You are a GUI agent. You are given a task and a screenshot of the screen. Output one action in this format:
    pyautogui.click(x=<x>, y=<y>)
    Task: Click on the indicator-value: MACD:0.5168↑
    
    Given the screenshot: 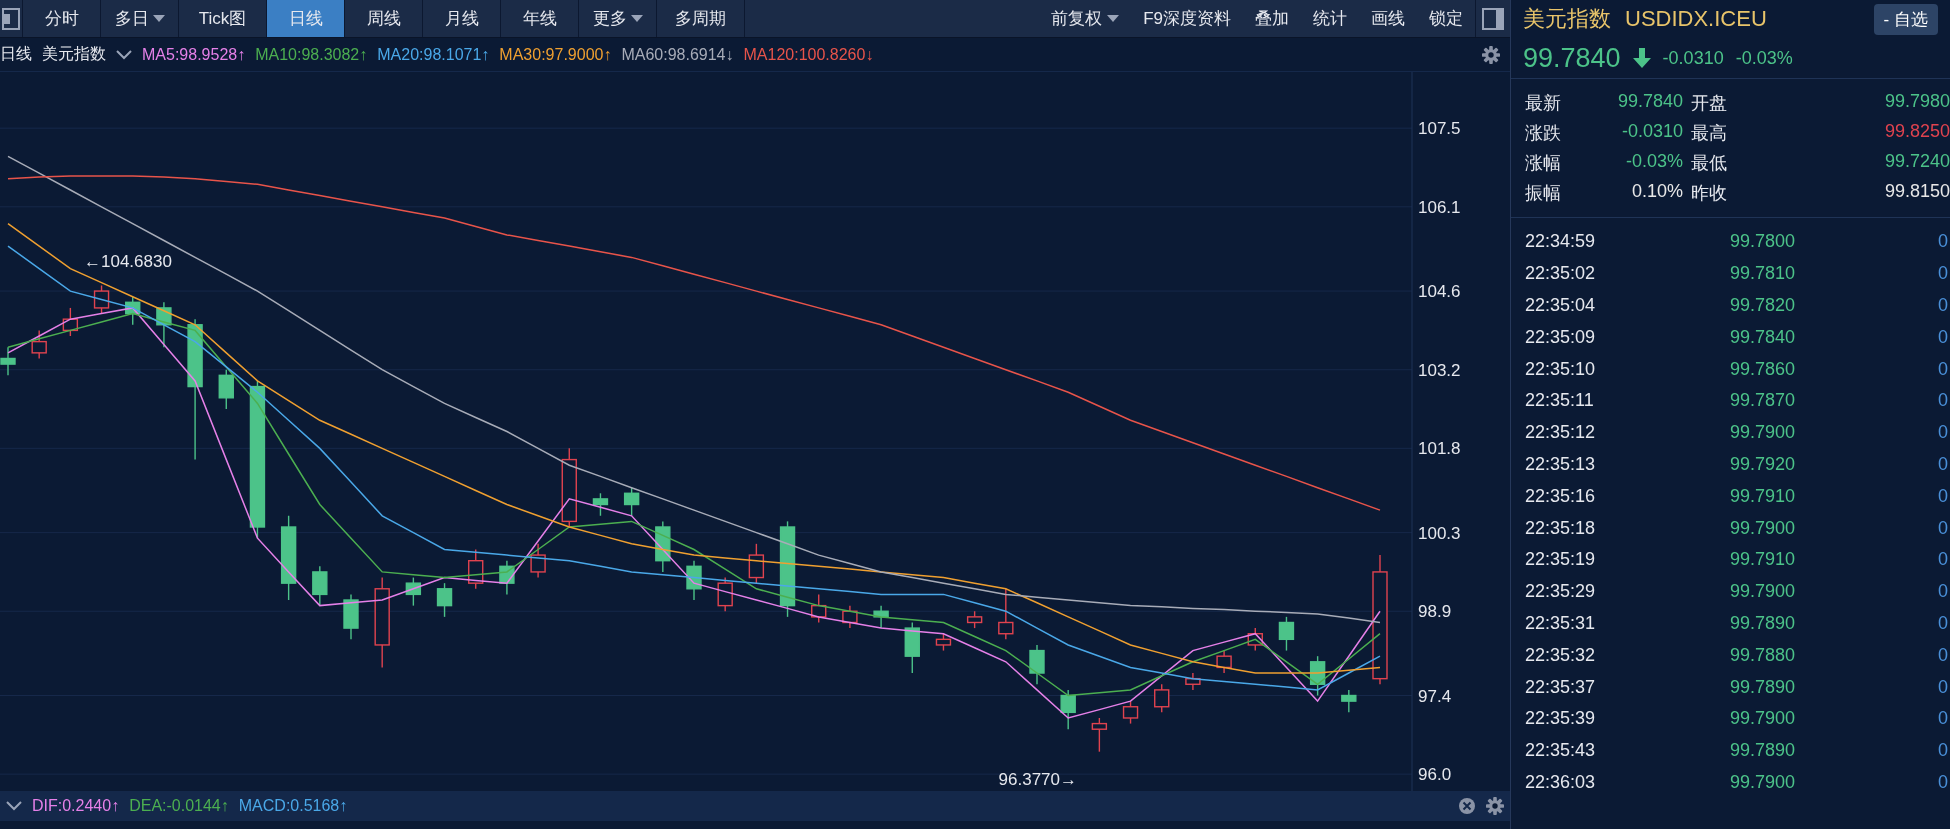 What is the action you would take?
    pyautogui.click(x=293, y=806)
    